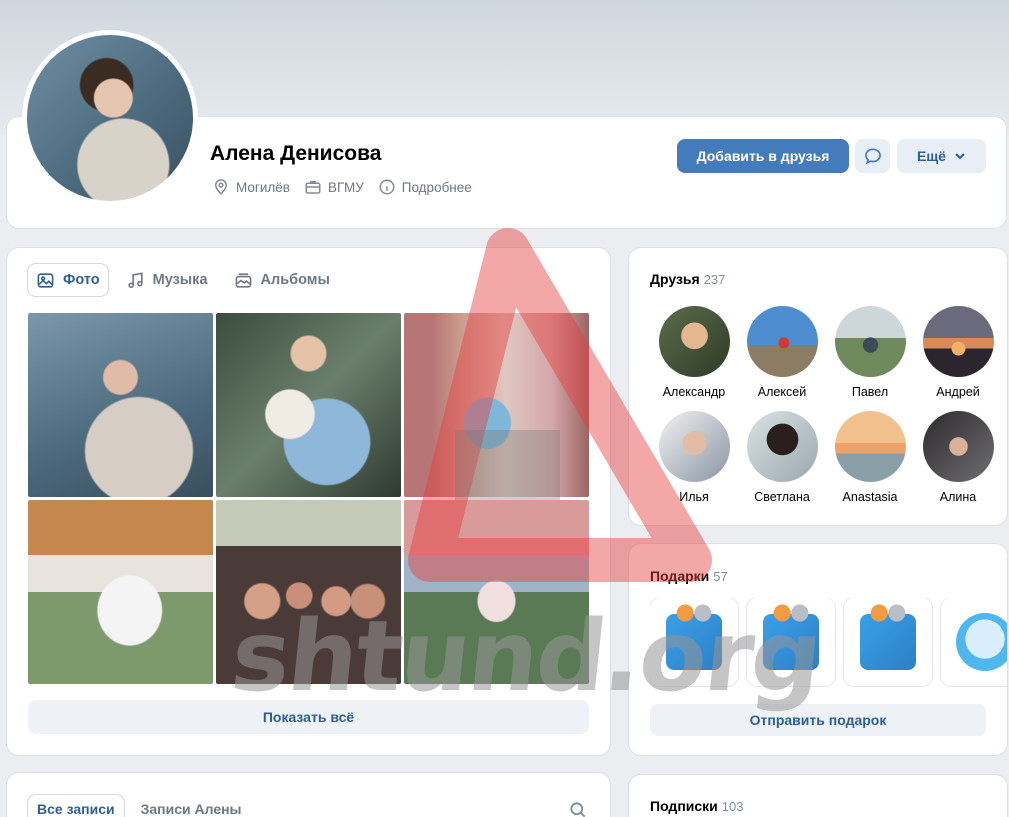  What do you see at coordinates (941, 156) in the screenshot?
I see `more-button: Ещё` at bounding box center [941, 156].